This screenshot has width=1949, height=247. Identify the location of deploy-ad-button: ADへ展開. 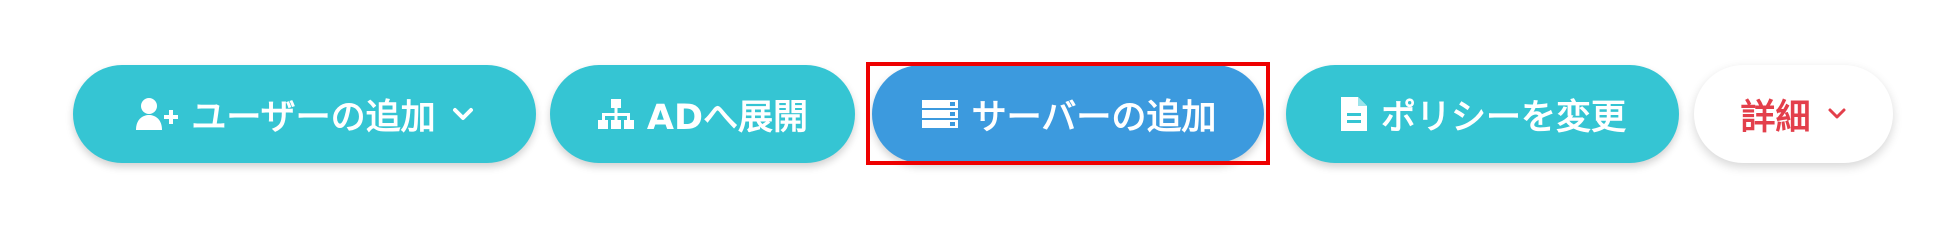
(702, 114).